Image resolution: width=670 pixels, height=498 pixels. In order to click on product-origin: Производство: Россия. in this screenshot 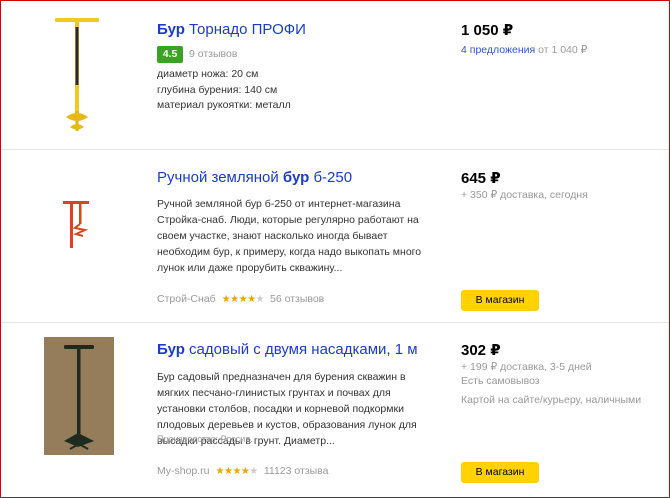, I will do `click(205, 439)`.